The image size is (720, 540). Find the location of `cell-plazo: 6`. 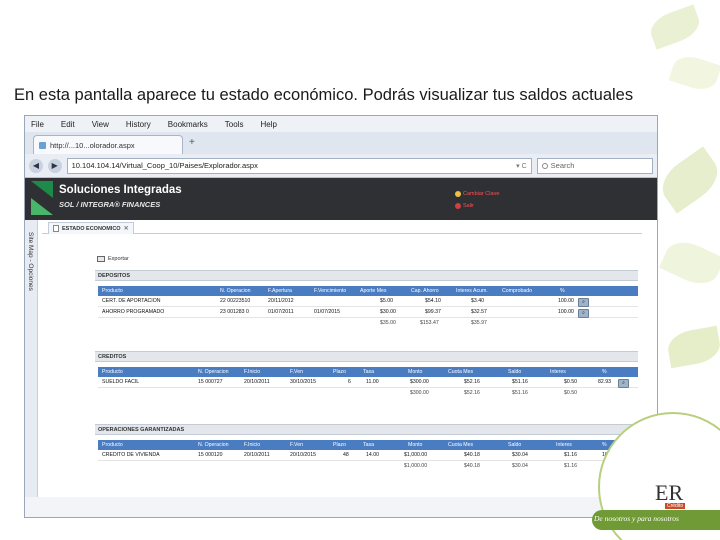

cell-plazo: 6 is located at coordinates (349, 382).